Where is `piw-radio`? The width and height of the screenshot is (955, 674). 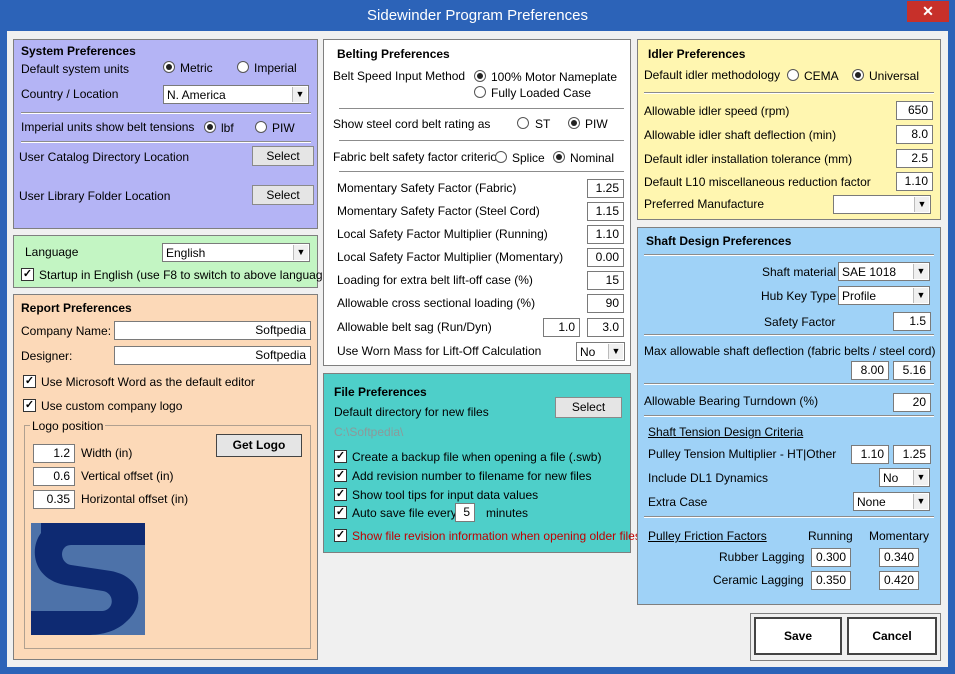
piw-radio is located at coordinates (261, 127).